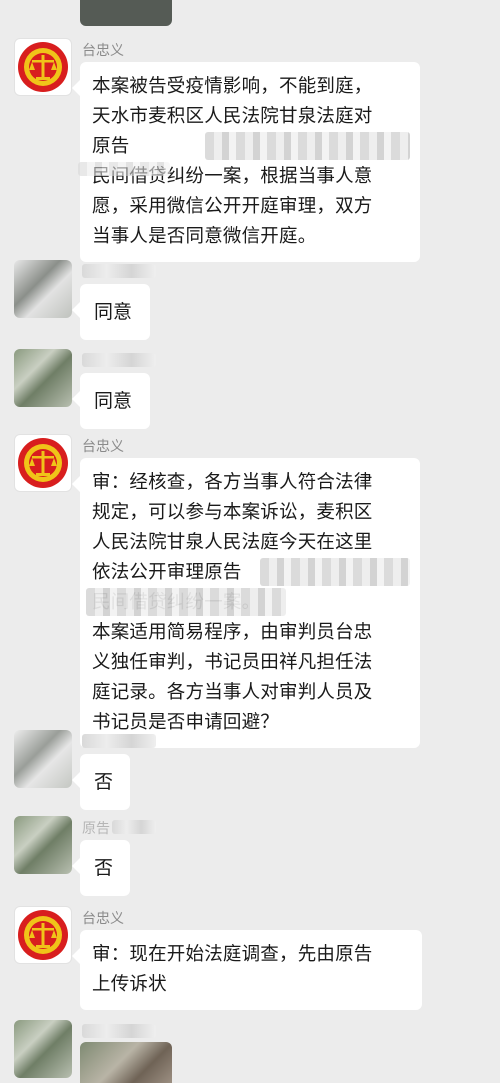 The width and height of the screenshot is (500, 1083). I want to click on message-bubble: 审：现在开始法庭调查，先由原告 上传诉状, so click(247, 970).